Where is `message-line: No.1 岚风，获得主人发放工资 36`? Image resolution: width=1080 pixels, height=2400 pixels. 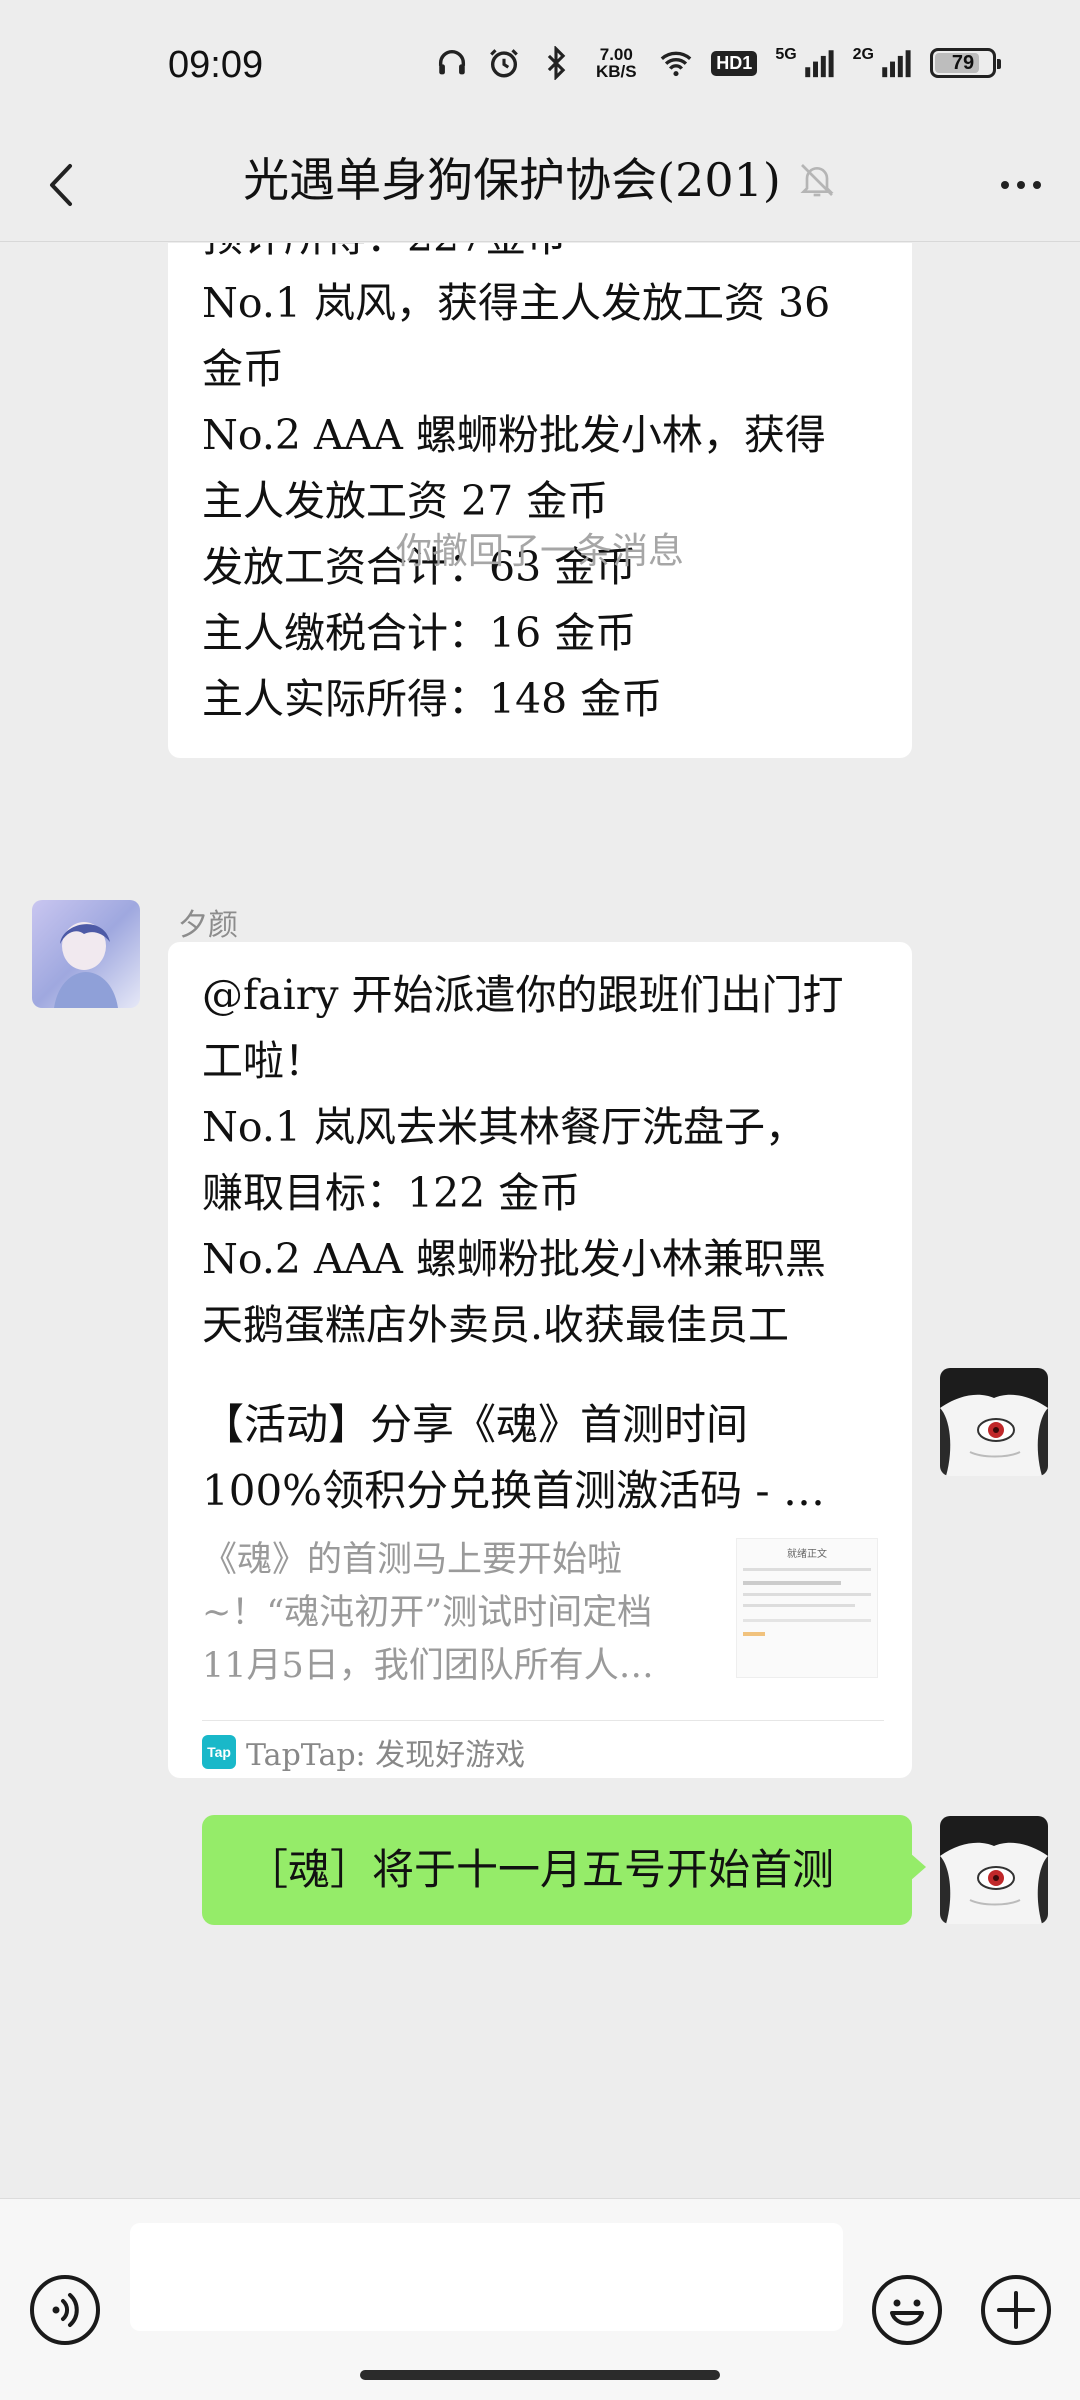
message-line: No.1 岚风，获得主人发放工资 36 is located at coordinates (516, 303).